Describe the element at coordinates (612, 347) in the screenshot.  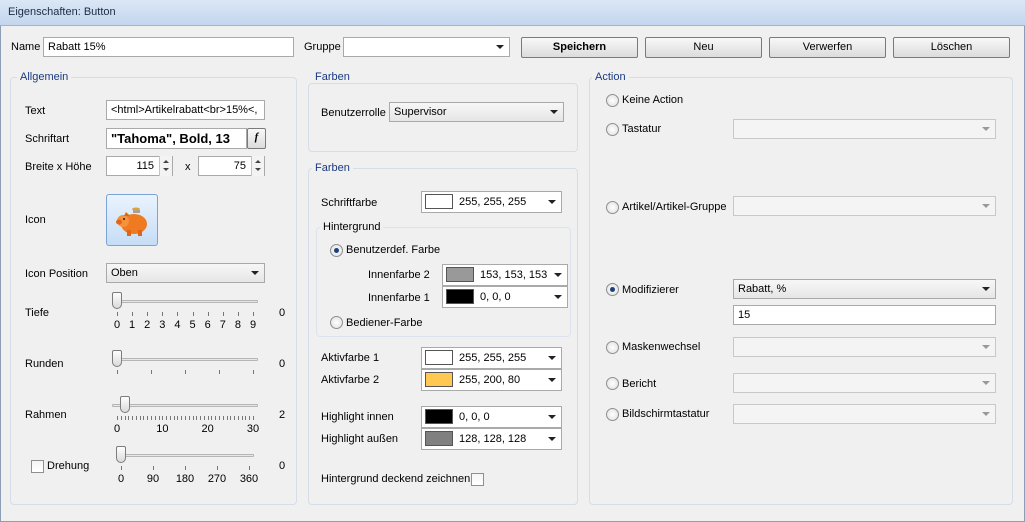
I see `maskenwechsel-radio` at that location.